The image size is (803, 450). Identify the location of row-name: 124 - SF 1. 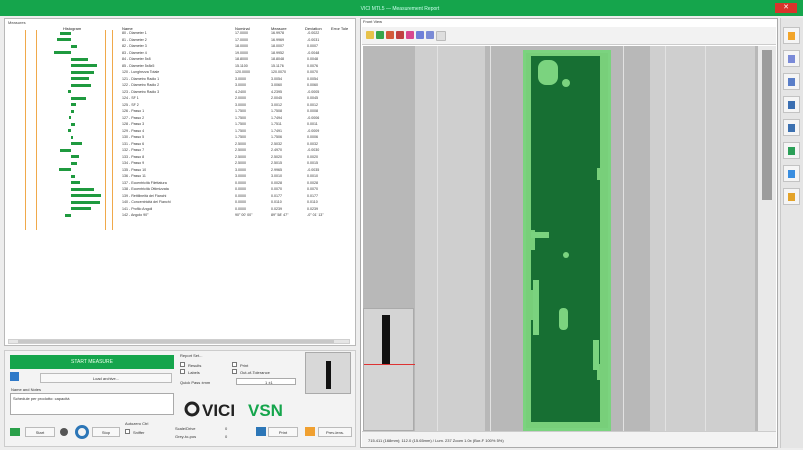
(130, 98).